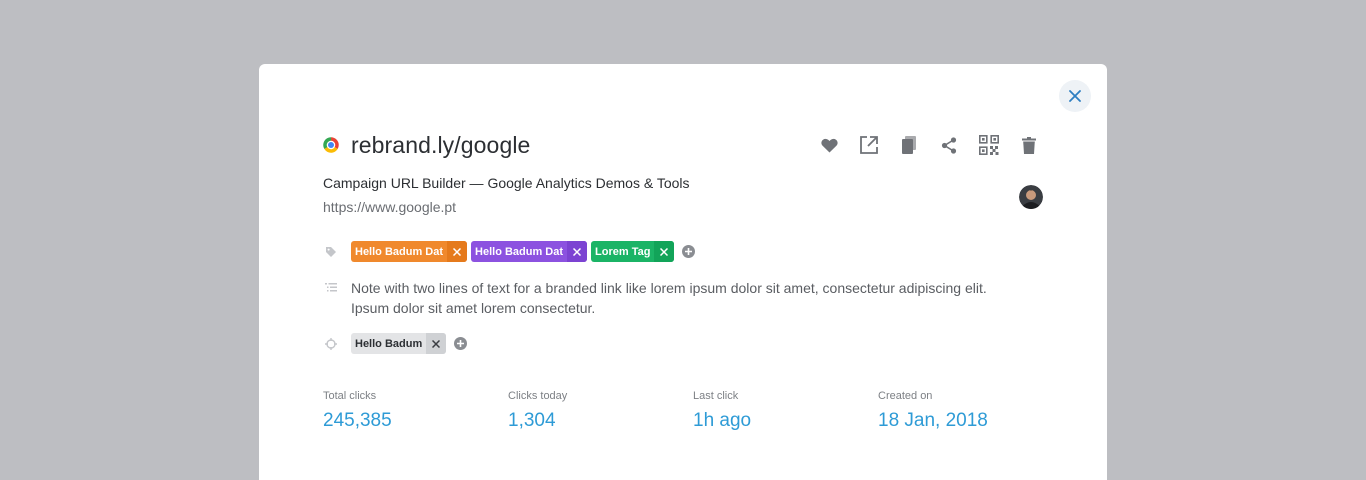  I want to click on share-icon, so click(949, 145).